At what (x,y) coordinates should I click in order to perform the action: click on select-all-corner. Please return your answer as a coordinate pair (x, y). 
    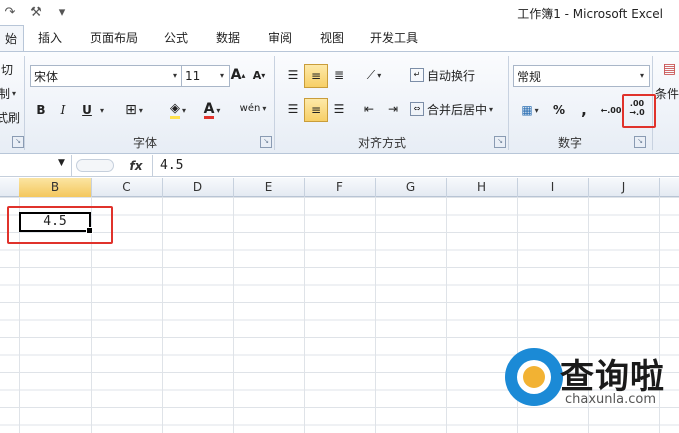
    Looking at the image, I should click on (10, 187).